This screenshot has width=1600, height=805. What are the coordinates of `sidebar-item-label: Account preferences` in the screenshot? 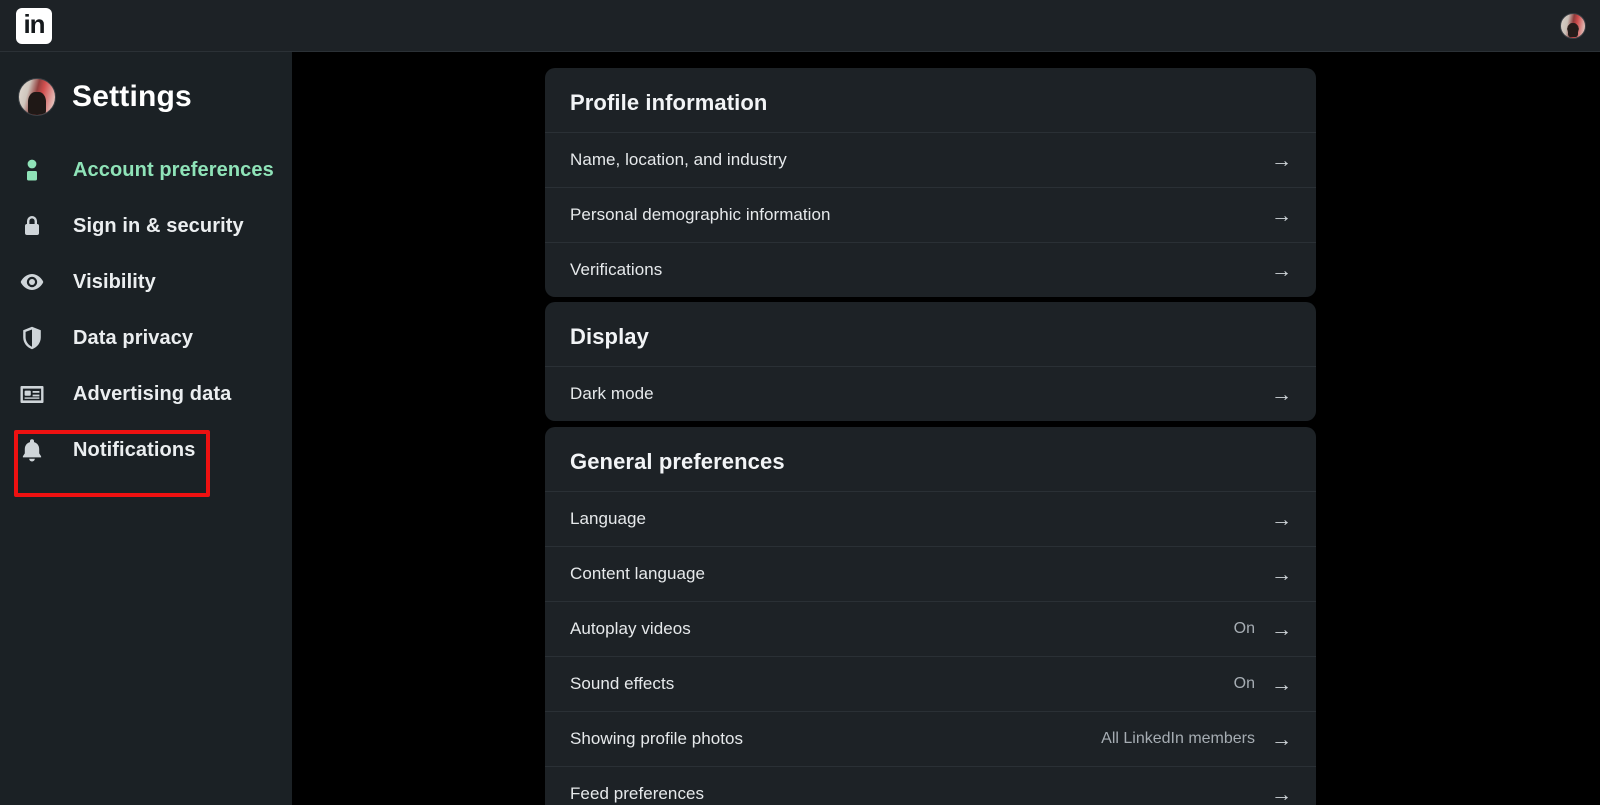 It's located at (173, 169).